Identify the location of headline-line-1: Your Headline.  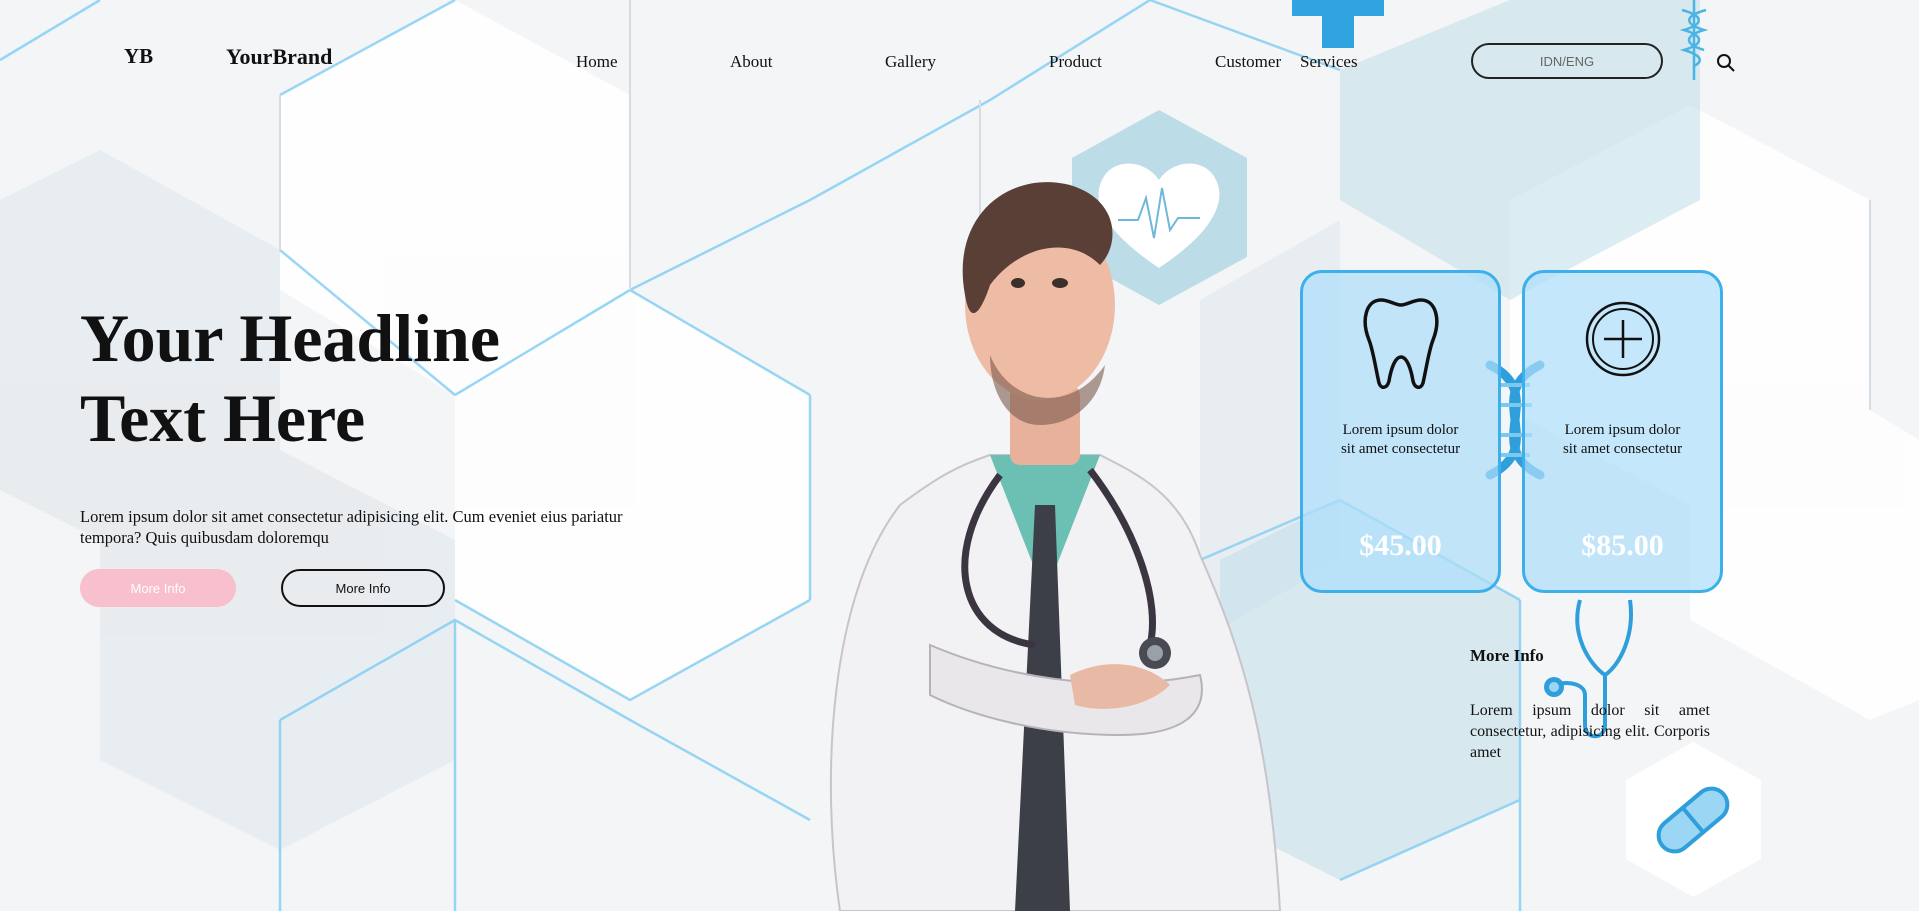
(290, 338).